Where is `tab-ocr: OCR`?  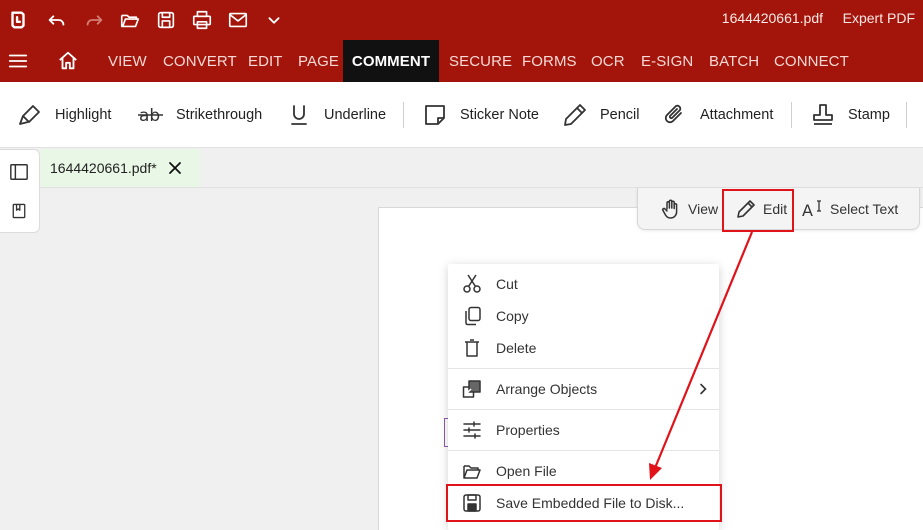
tab-ocr: OCR is located at coordinates (608, 61).